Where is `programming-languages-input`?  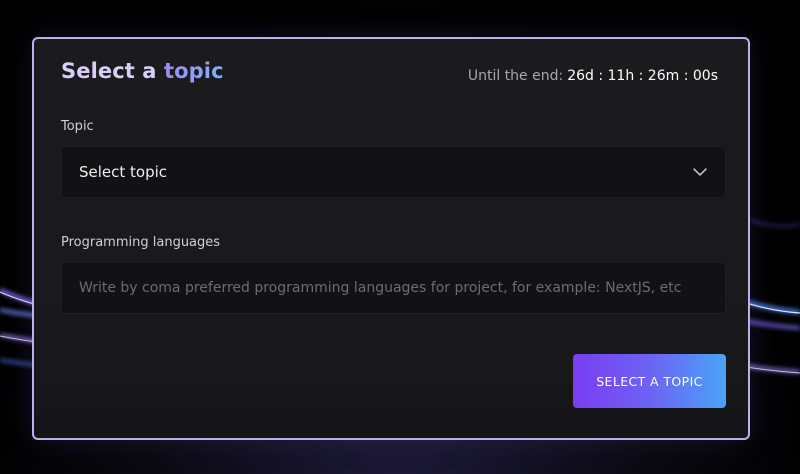
programming-languages-input is located at coordinates (393, 288).